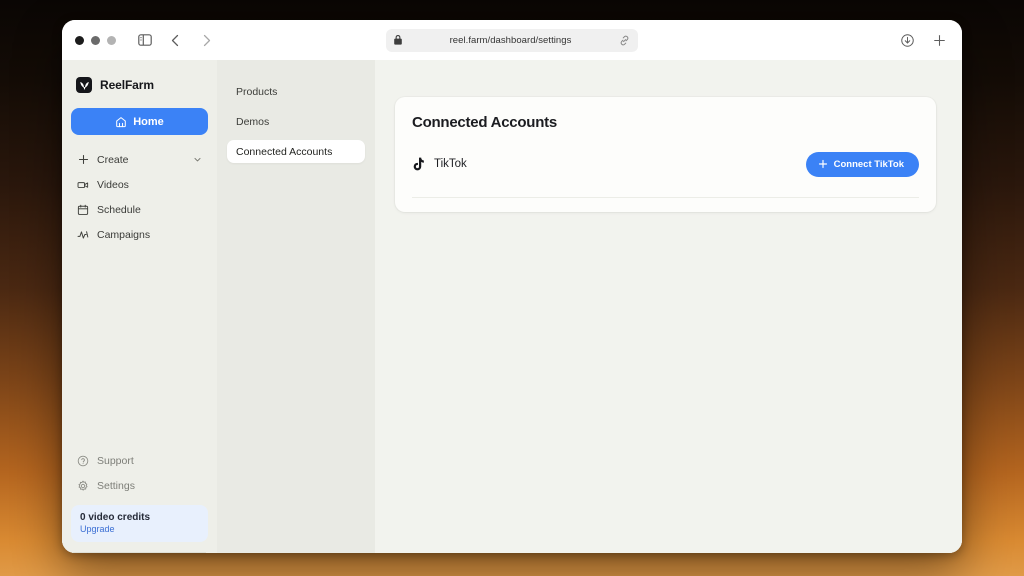  What do you see at coordinates (111, 40) in the screenshot?
I see `maximize-window-button` at bounding box center [111, 40].